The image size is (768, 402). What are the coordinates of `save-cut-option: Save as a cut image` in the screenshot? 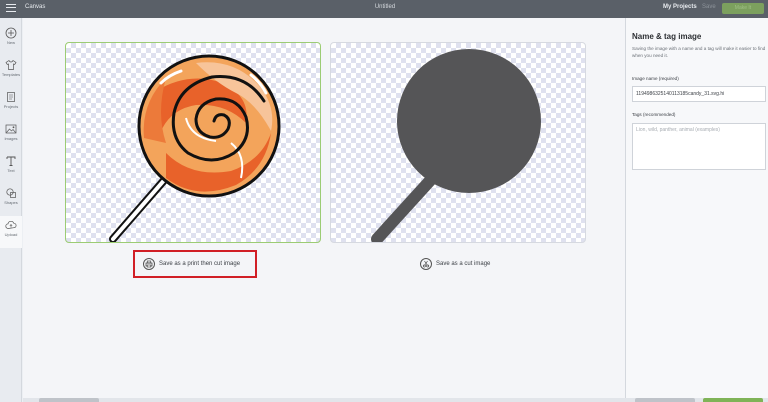 It's located at (455, 264).